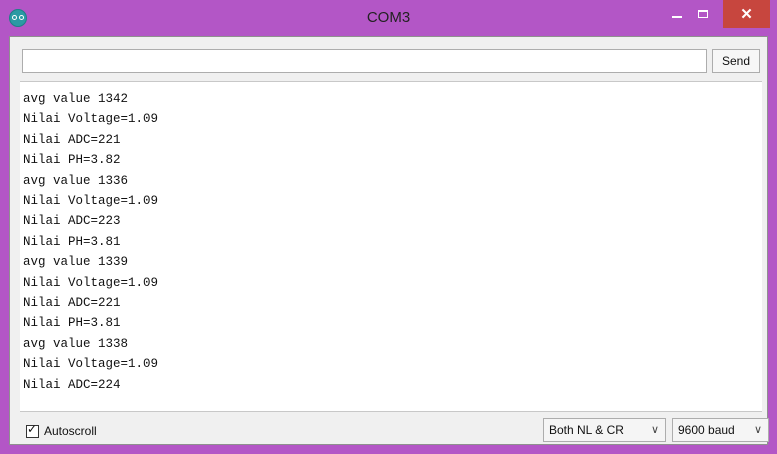 Image resolution: width=777 pixels, height=454 pixels. I want to click on close-button: ✕, so click(746, 14).